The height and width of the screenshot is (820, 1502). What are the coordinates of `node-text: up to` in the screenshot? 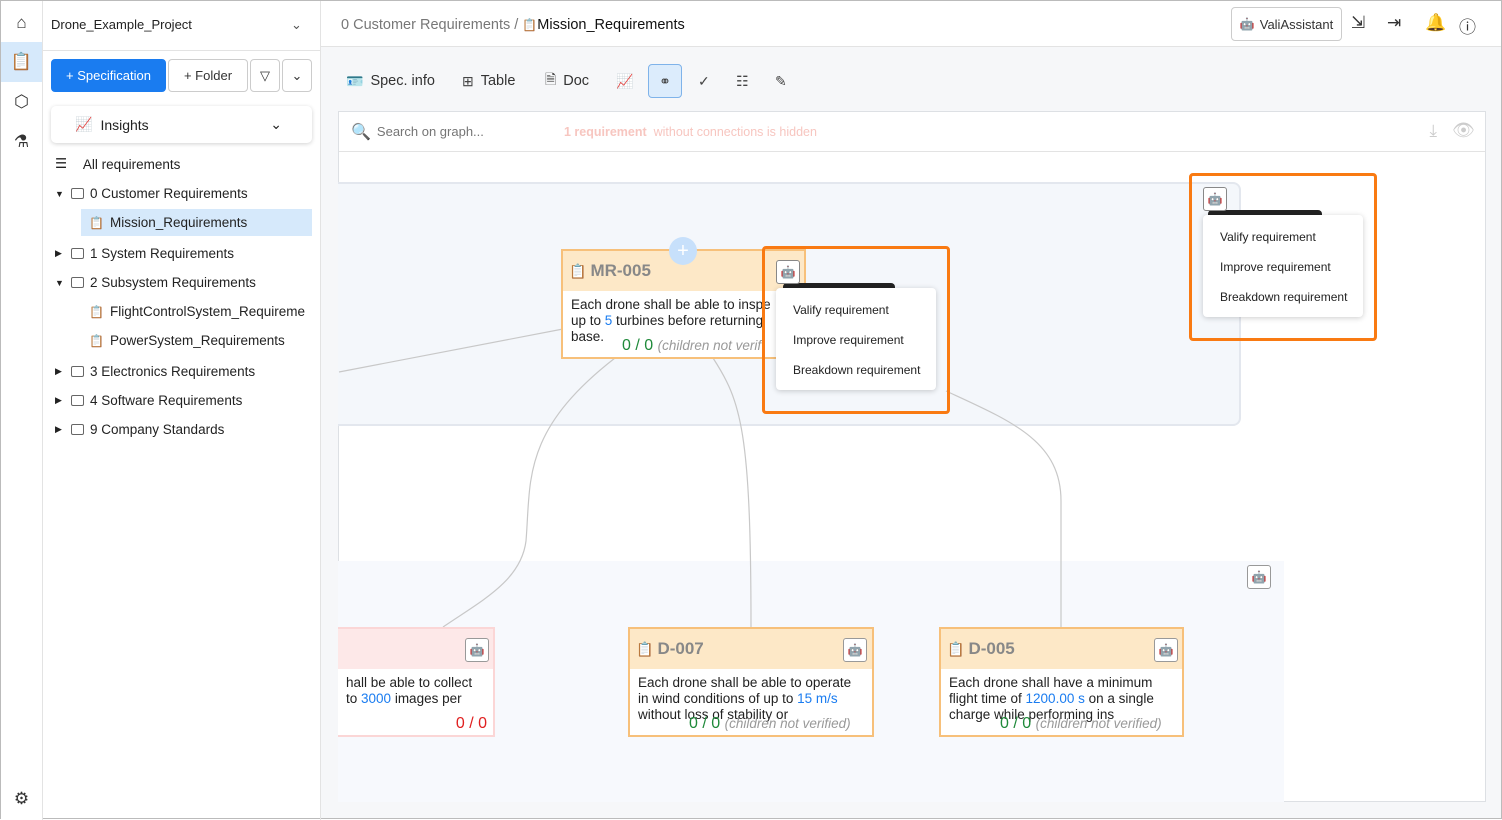 It's located at (588, 320).